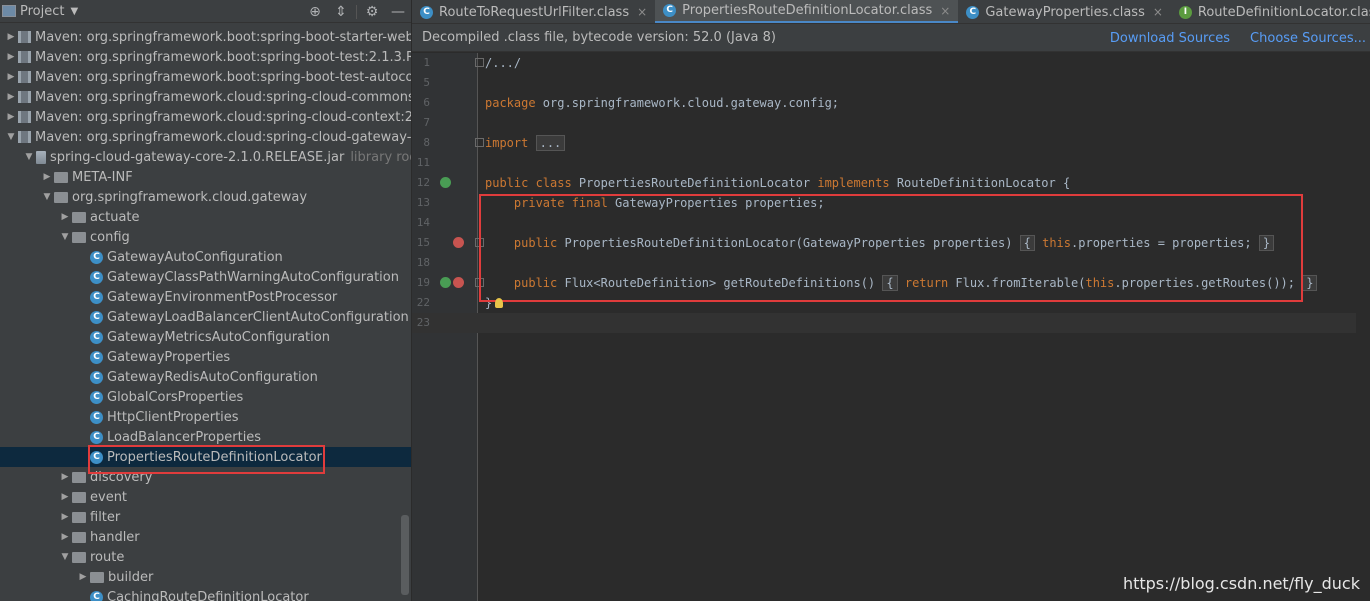 The height and width of the screenshot is (601, 1370). I want to click on tree-item: ▶ discovery, so click(205, 477).